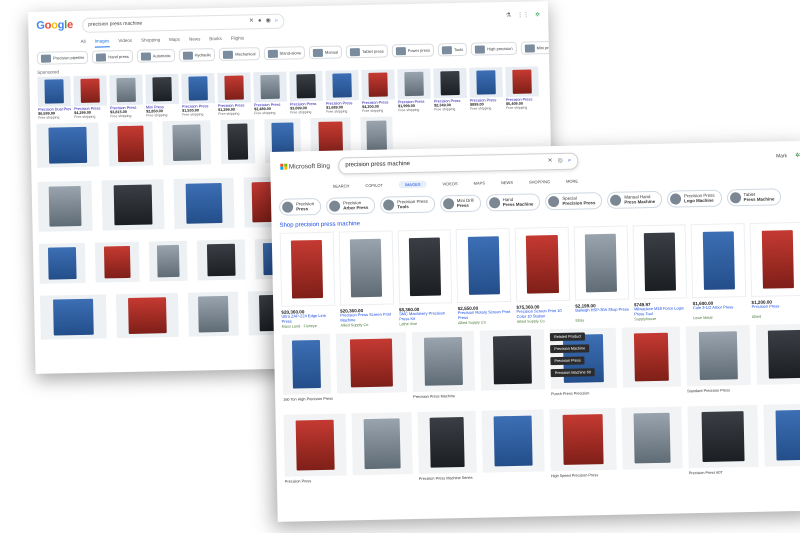 The width and height of the screenshot is (800, 533). Describe the element at coordinates (90, 97) in the screenshot. I see `product-ad-card: Precision Press $4,299.00 Free shipping` at that location.